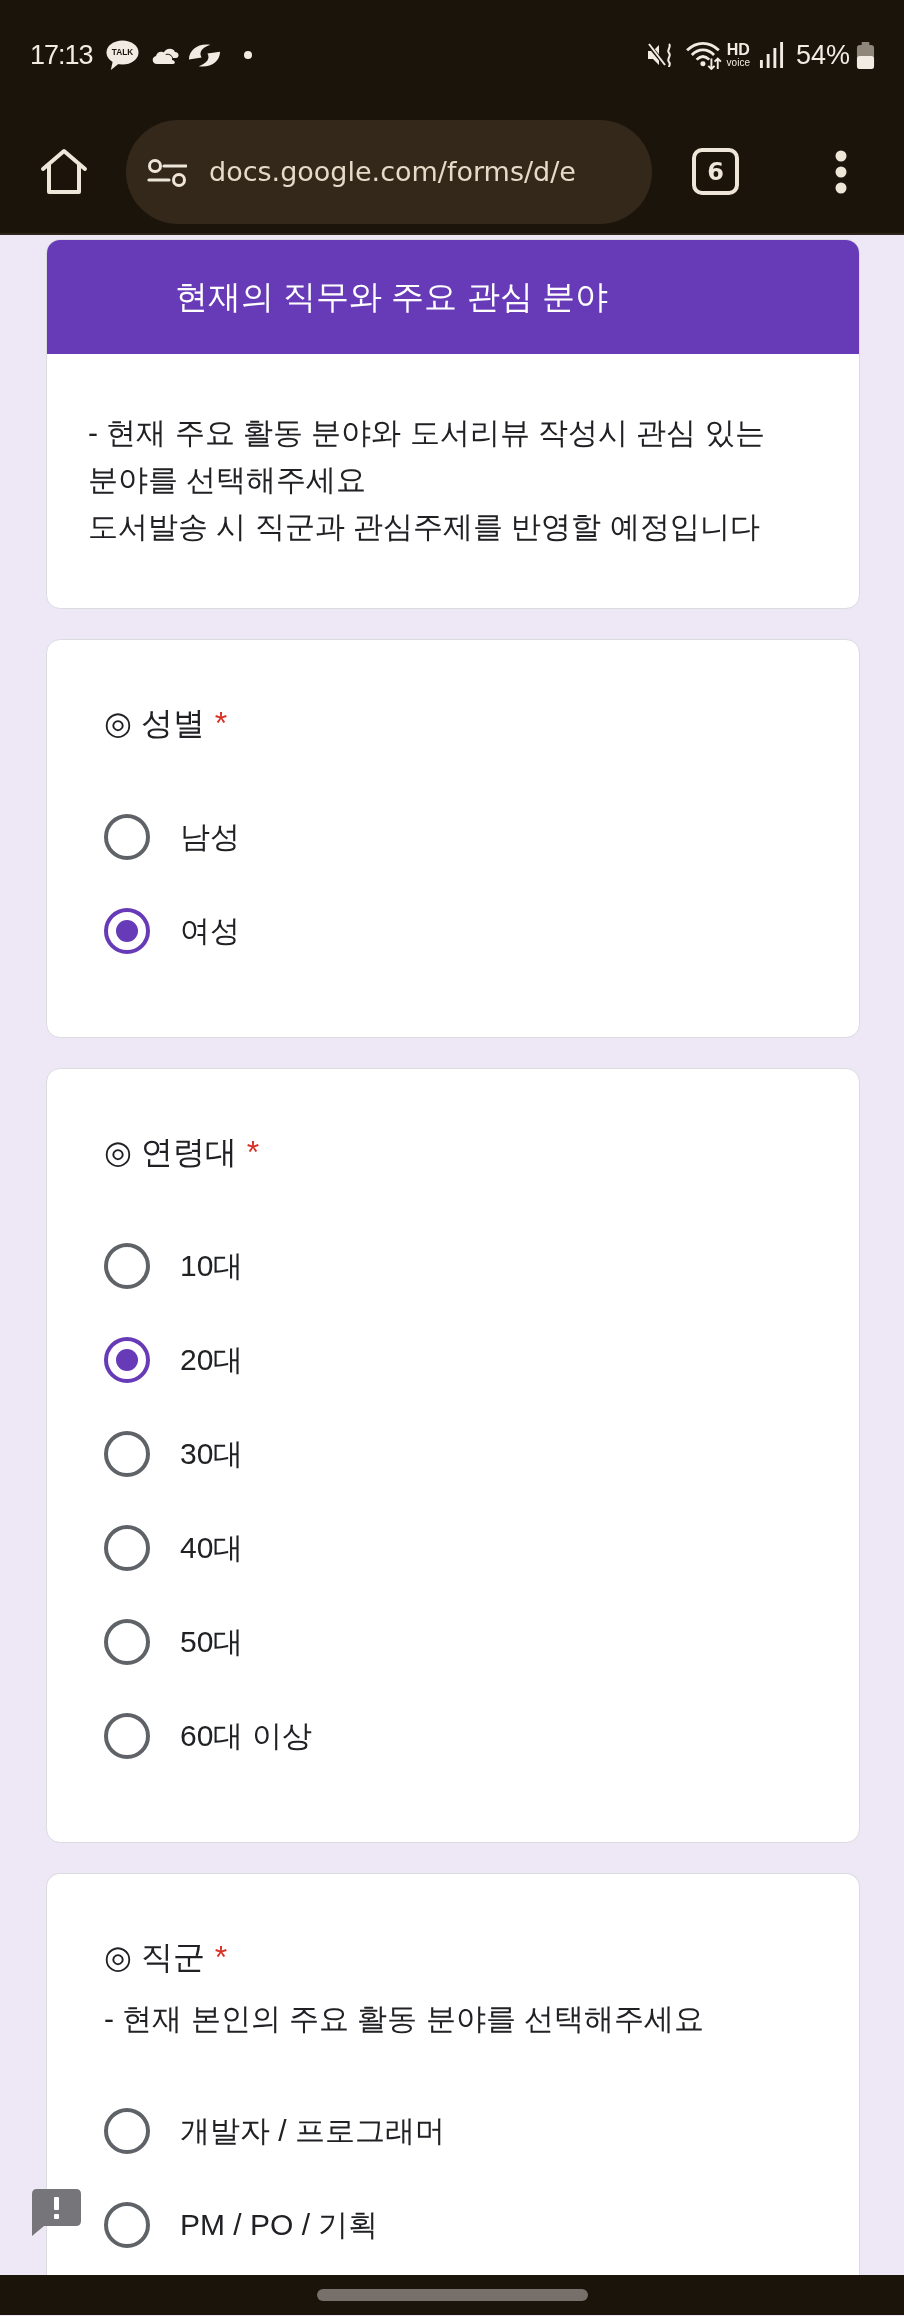 The height and width of the screenshot is (2316, 904). Describe the element at coordinates (247, 55) in the screenshot. I see `dot-icon` at that location.